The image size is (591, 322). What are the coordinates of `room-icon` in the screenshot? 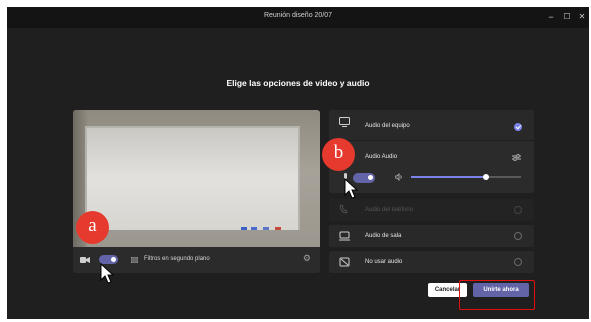 It's located at (344, 236).